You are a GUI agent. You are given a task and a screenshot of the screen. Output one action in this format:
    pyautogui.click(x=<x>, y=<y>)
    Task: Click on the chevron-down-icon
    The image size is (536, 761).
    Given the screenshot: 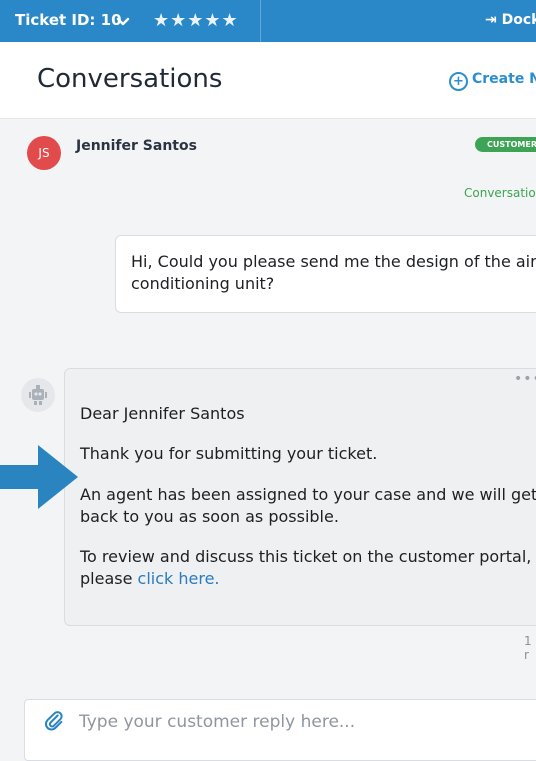 What is the action you would take?
    pyautogui.click(x=123, y=22)
    